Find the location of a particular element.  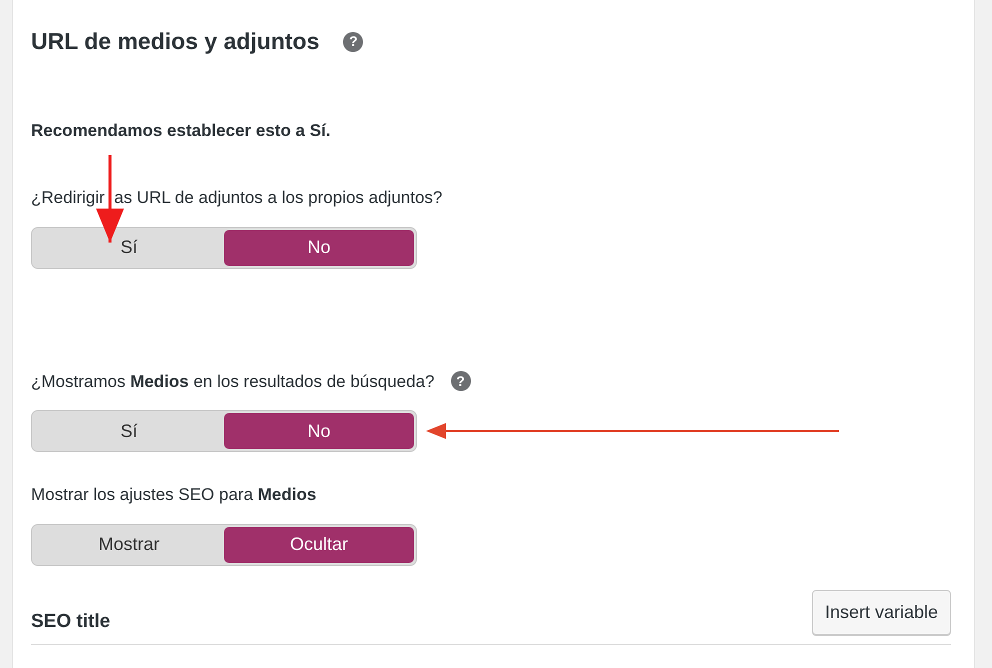

toggle-switch: Mostrar Ocultar is located at coordinates (224, 545).